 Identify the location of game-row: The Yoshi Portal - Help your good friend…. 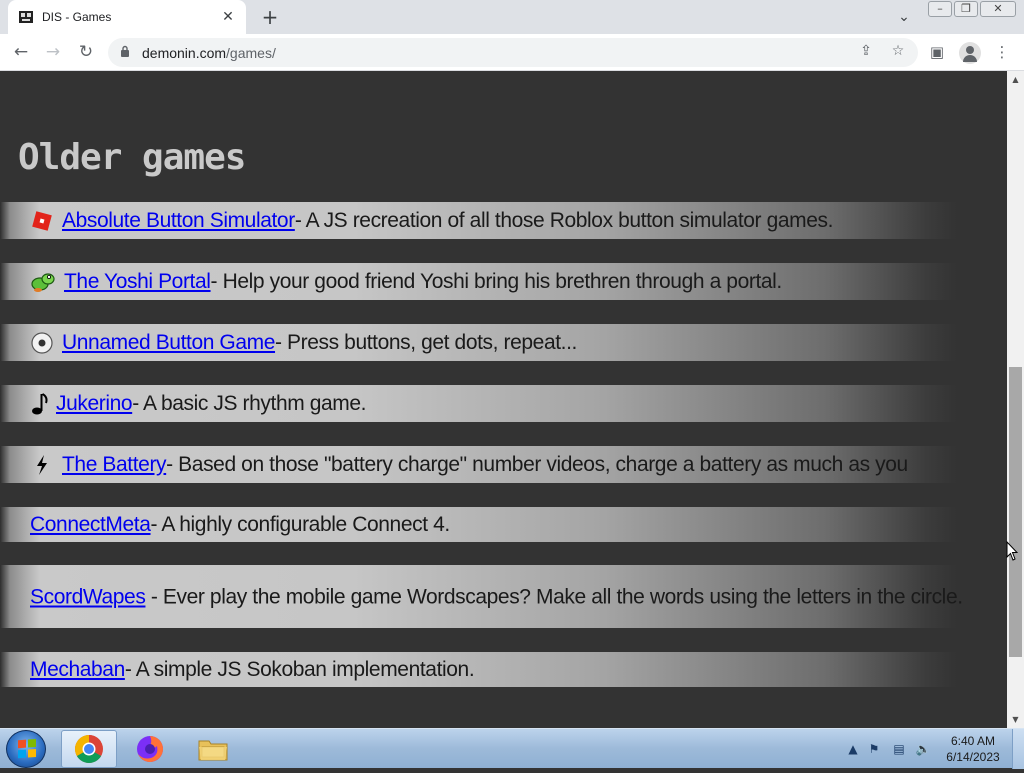
(503, 281).